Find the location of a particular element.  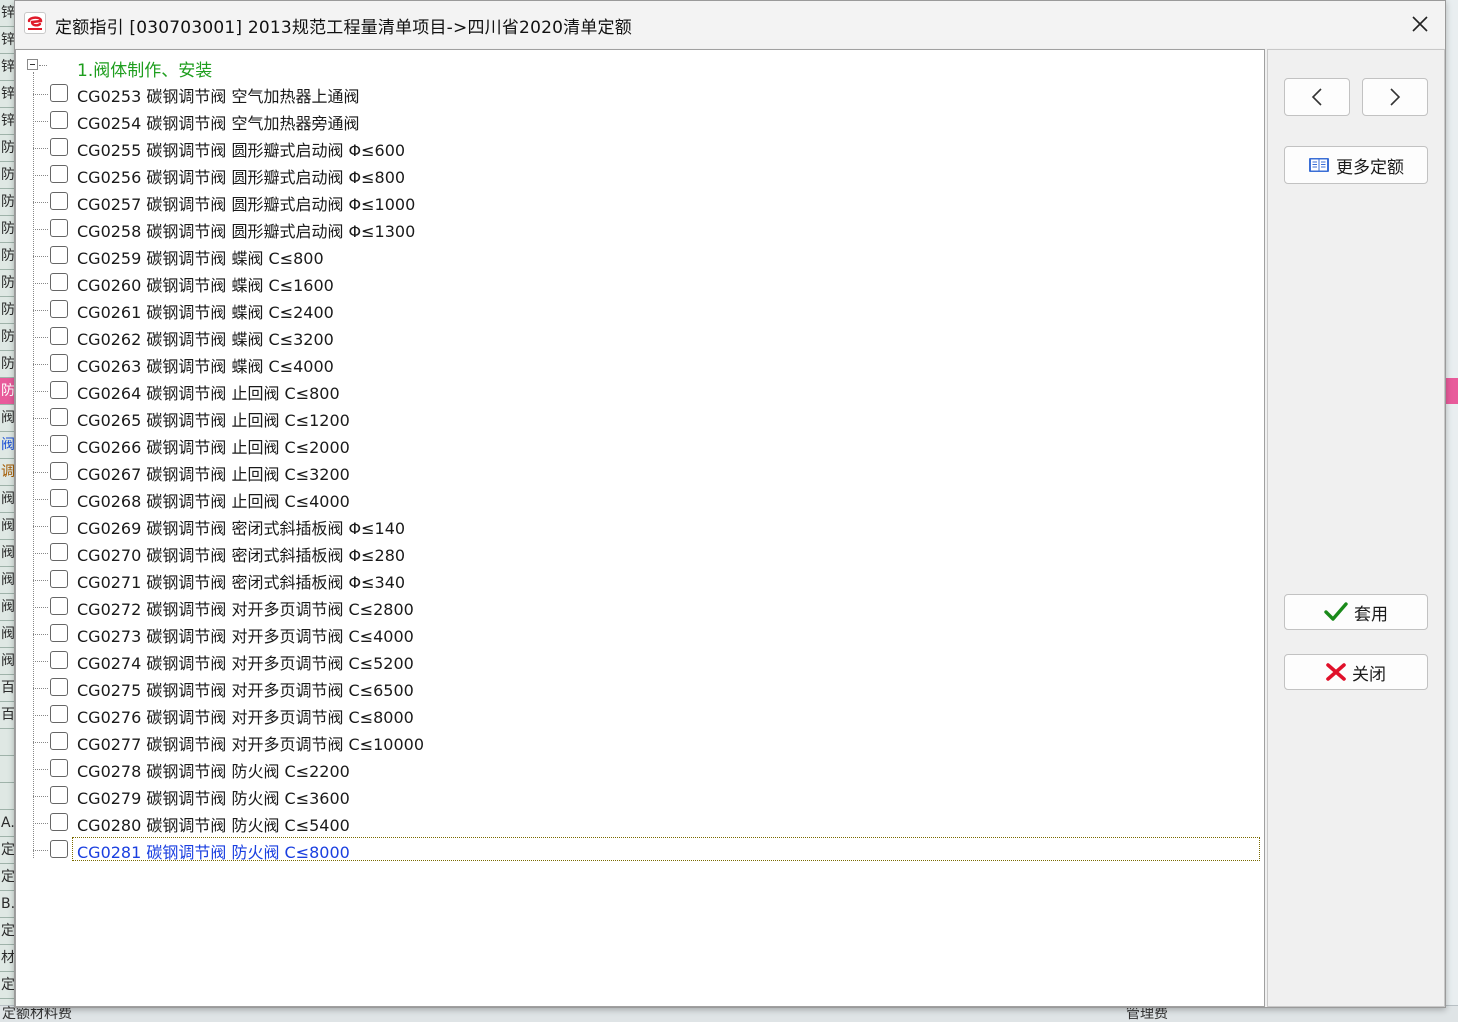

tree-item: CG0279 碳钢调节阀 防火阀 C≤3600 is located at coordinates (636, 795).